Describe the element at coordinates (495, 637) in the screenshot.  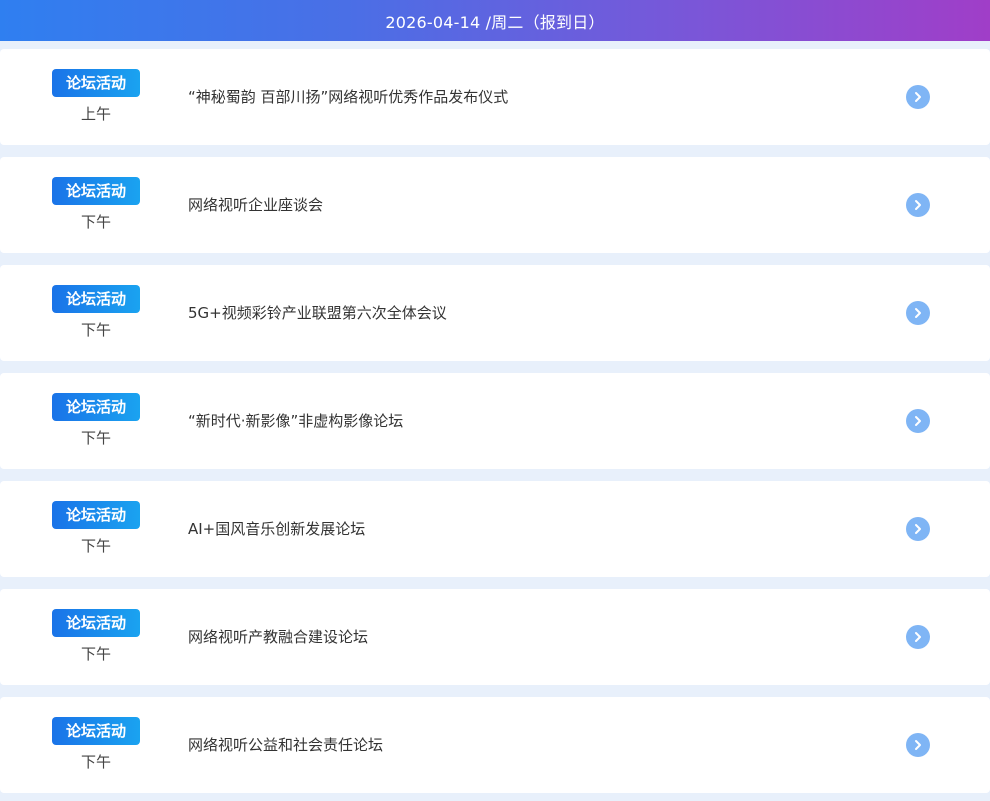
I see `event-card: 论坛活动 下午 网络视听产教融合建设论坛` at that location.